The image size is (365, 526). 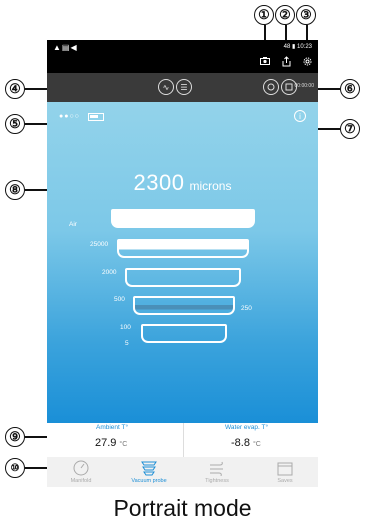 I want to click on callout-7: ⑦, so click(x=350, y=129).